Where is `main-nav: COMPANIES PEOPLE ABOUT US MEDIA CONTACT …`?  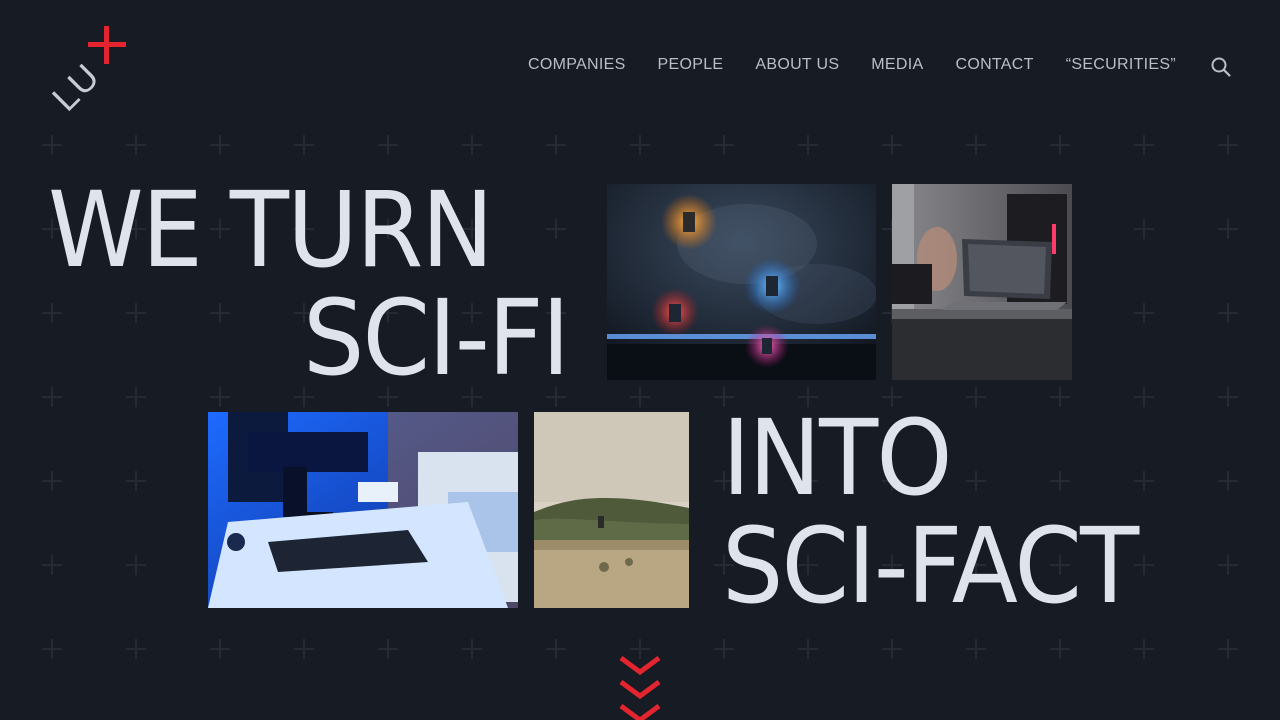 main-nav: COMPANIES PEOPLE ABOUT US MEDIA CONTACT … is located at coordinates (880, 65).